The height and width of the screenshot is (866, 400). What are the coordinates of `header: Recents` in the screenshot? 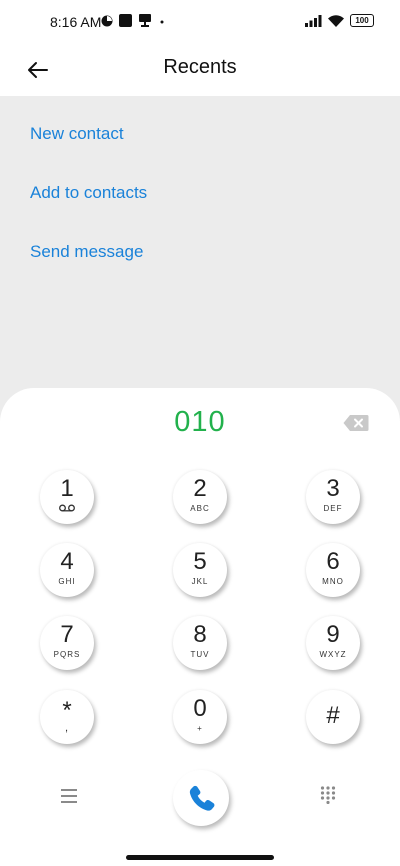 It's located at (200, 70).